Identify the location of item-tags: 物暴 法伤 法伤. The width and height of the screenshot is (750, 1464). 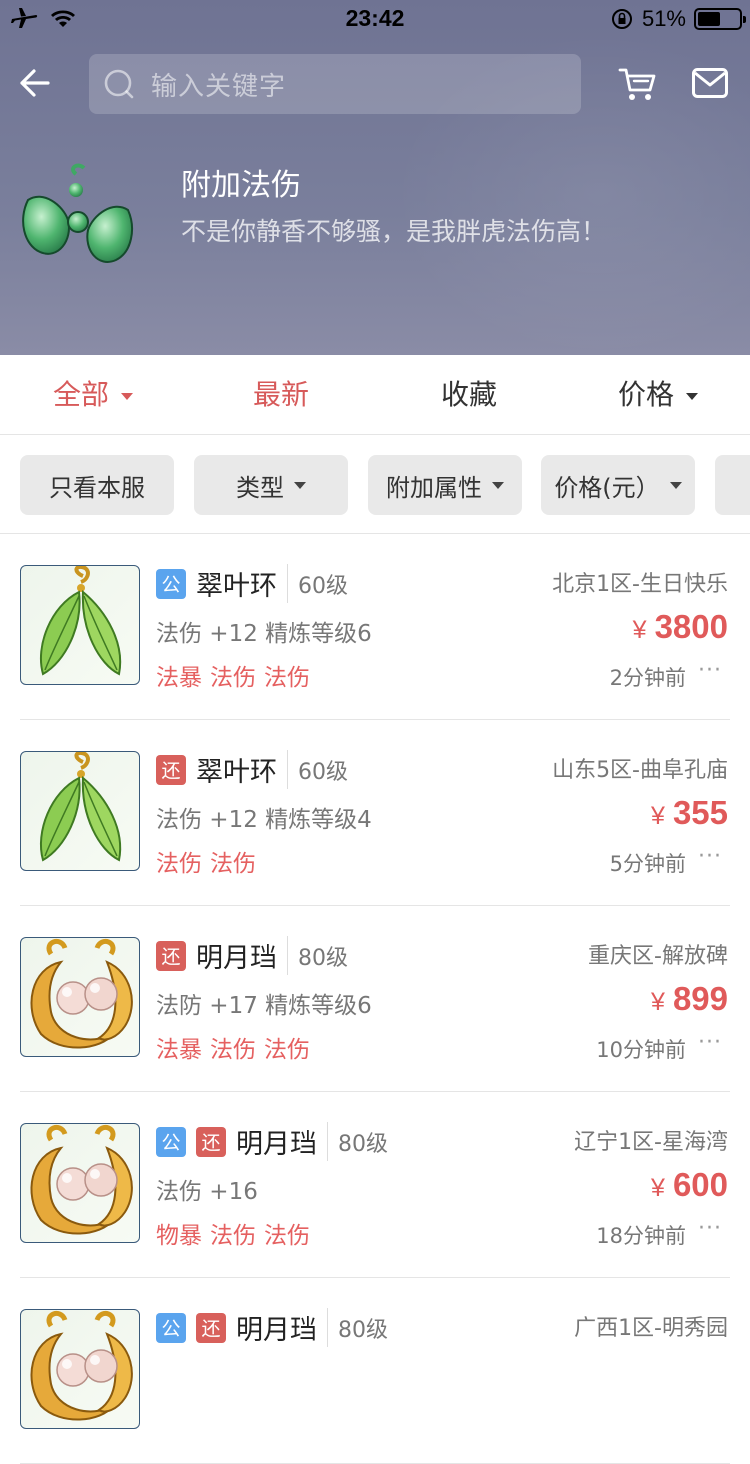
(237, 1233).